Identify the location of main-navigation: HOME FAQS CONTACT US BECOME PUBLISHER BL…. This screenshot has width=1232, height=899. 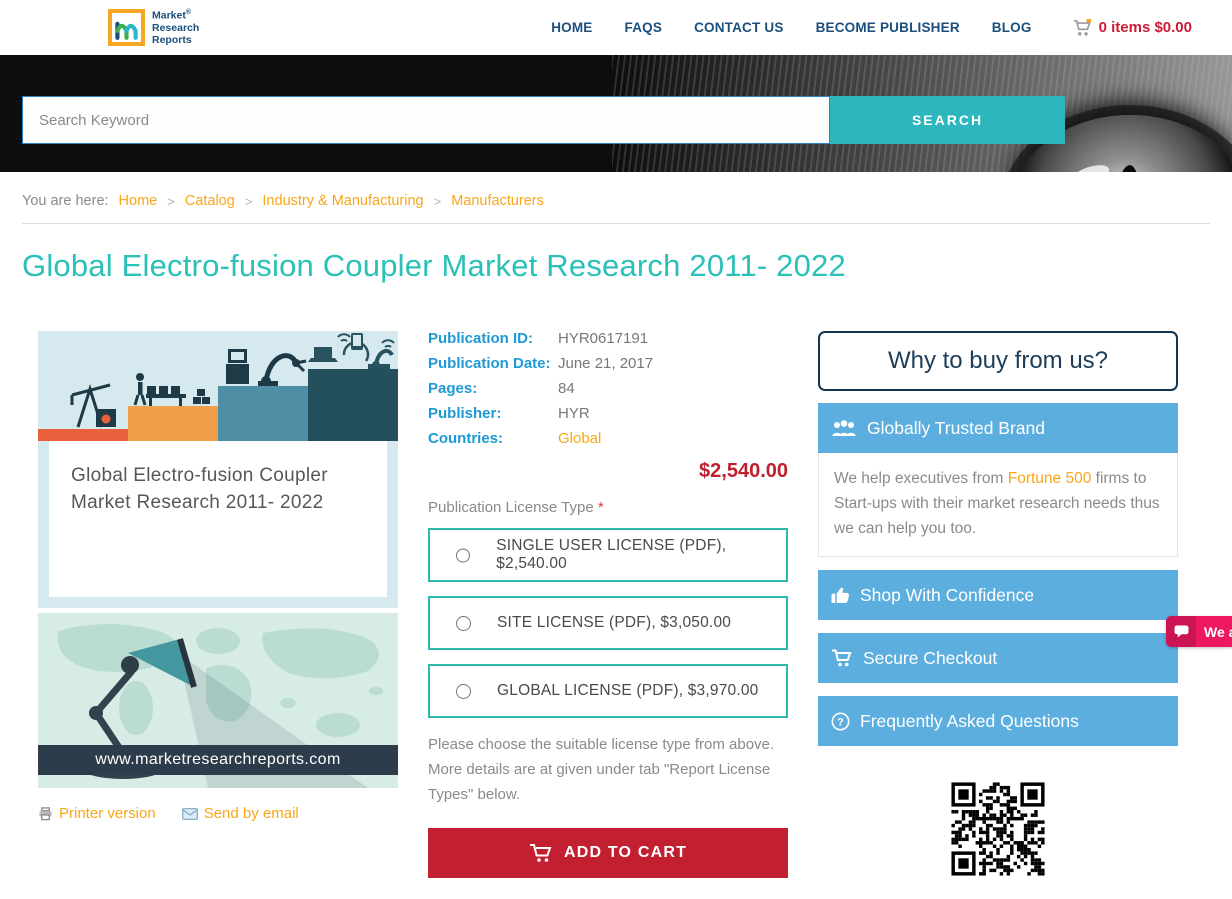
(791, 27).